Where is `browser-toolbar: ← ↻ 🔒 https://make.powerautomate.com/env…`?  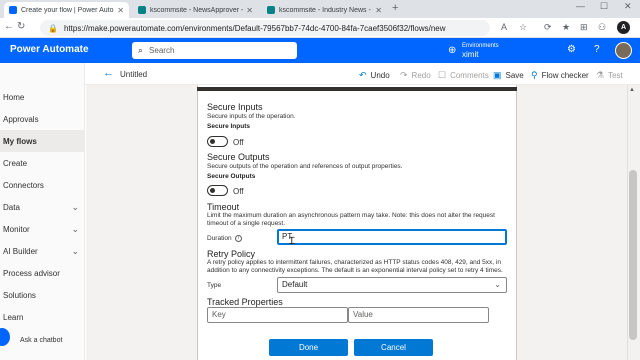 browser-toolbar: ← ↻ 🔒 https://make.powerautomate.com/env… is located at coordinates (320, 28).